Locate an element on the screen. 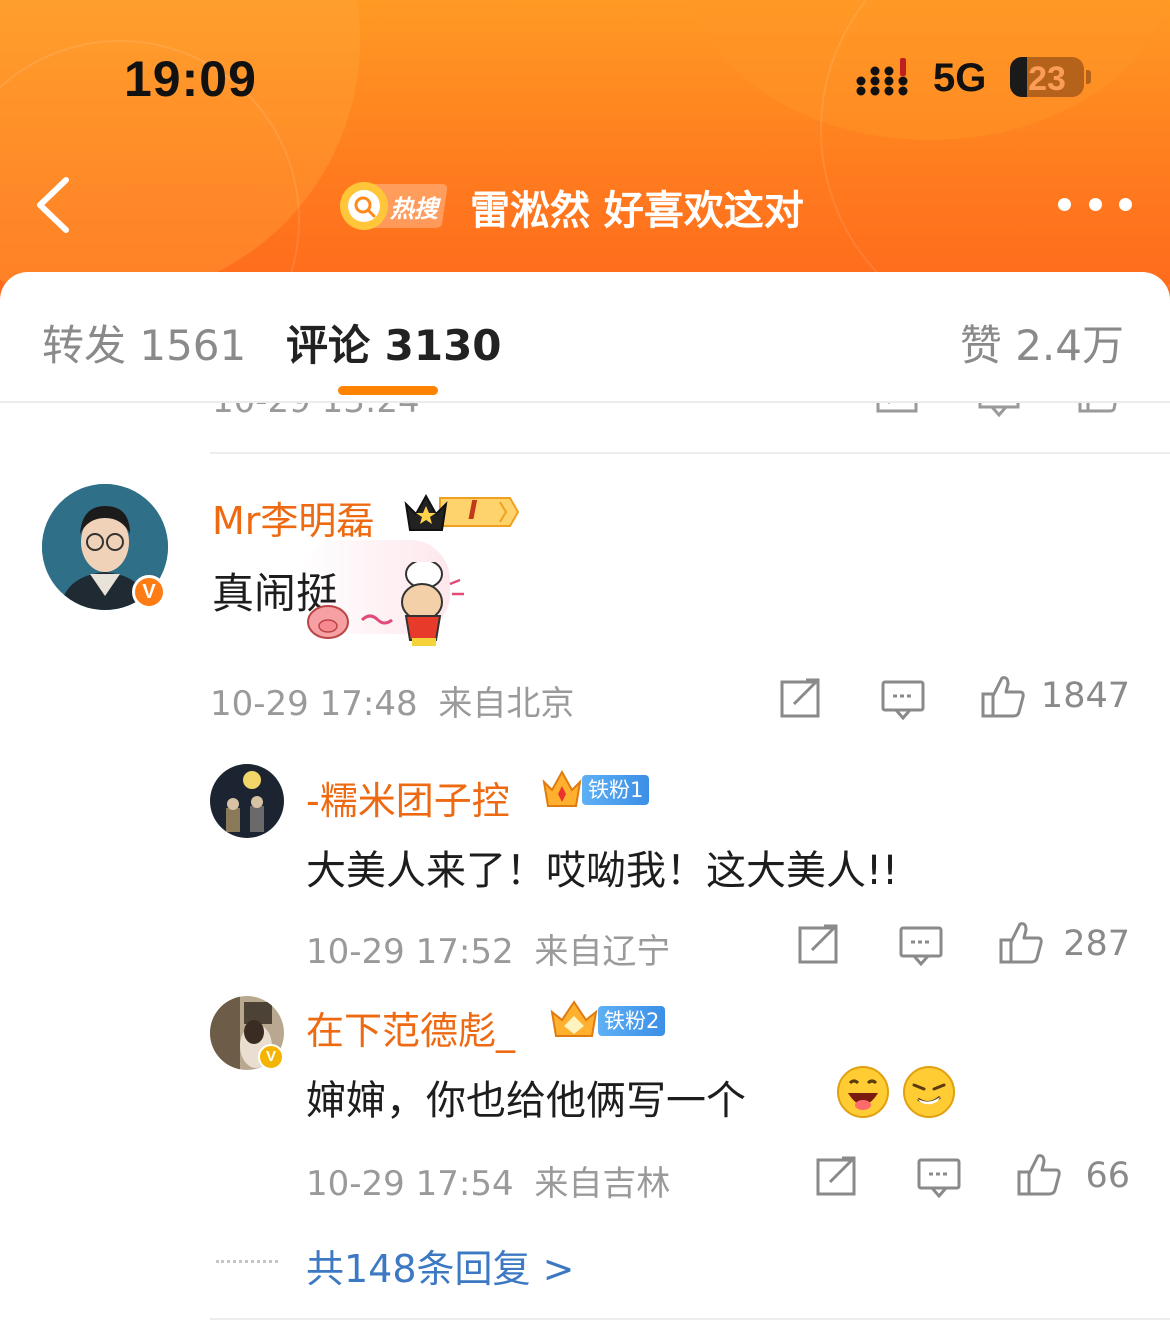 Image resolution: width=1170 pixels, height=1324 pixels. tab-comments: 评论 3130 is located at coordinates (394, 342).